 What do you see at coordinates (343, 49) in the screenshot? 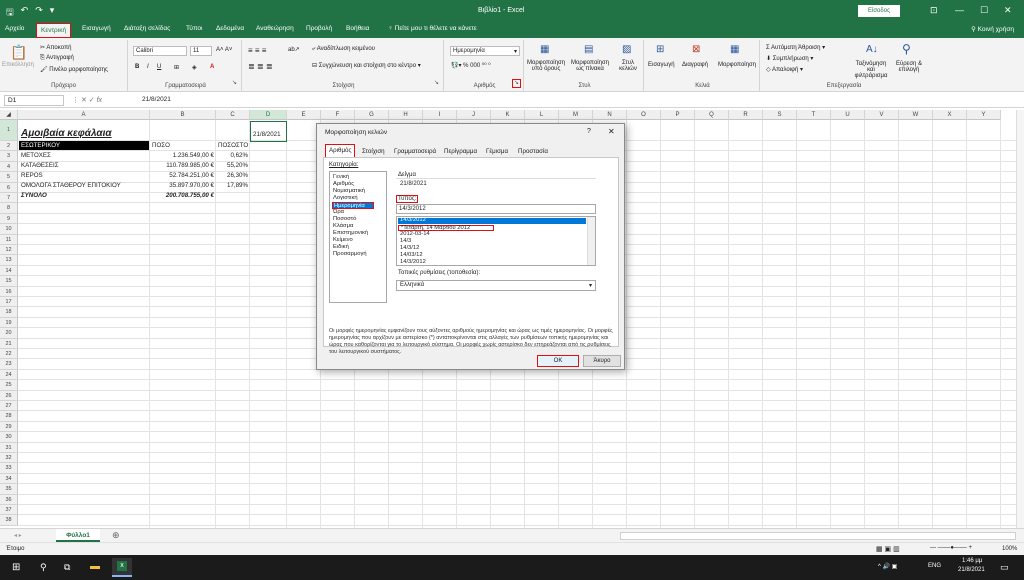
I see `wrap-text-button: ⤶ Αναδίπλωση κειμένου` at bounding box center [343, 49].